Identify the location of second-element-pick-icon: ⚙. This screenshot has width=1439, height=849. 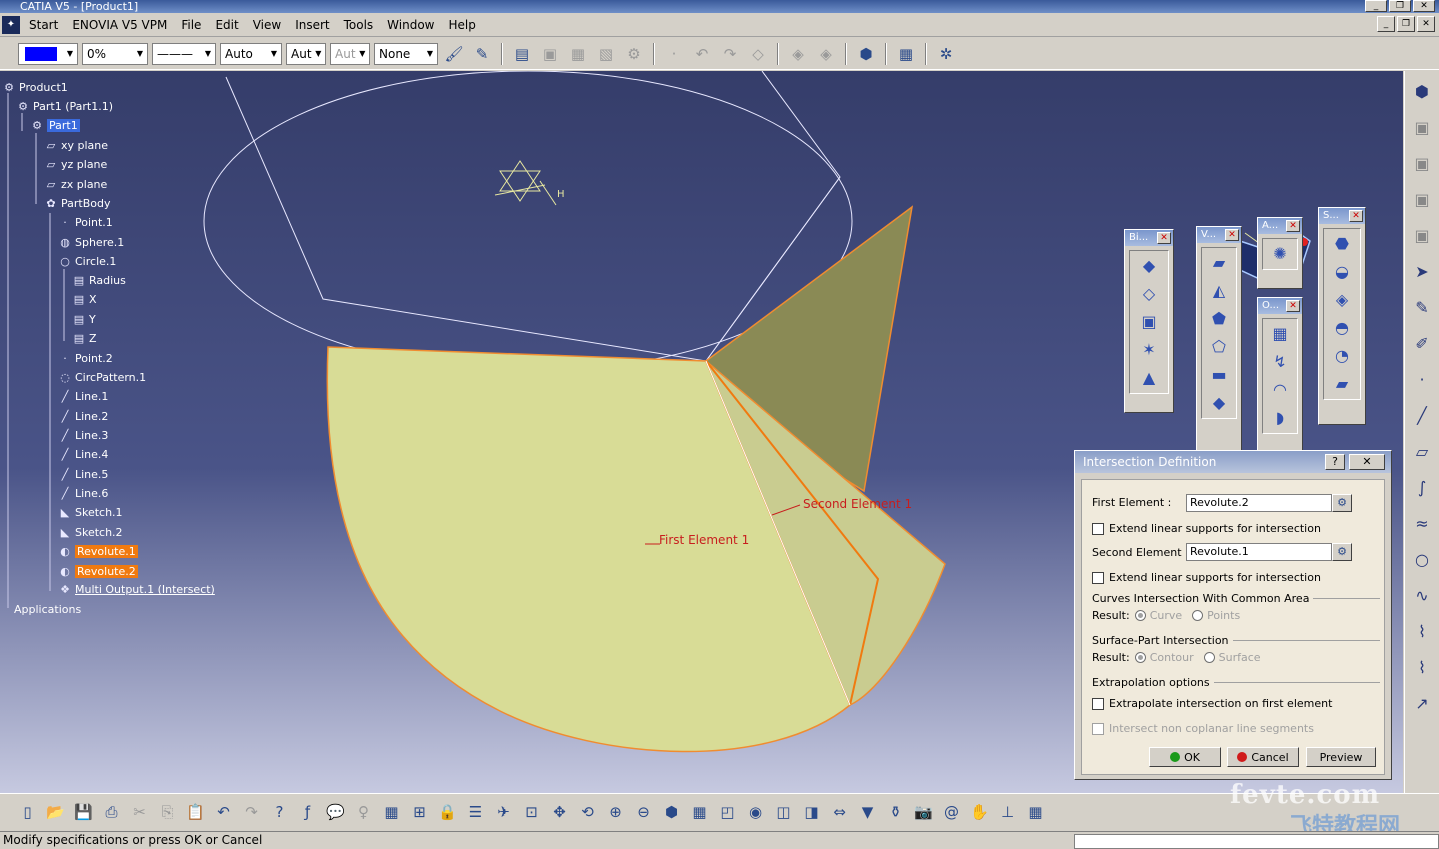
(1342, 552).